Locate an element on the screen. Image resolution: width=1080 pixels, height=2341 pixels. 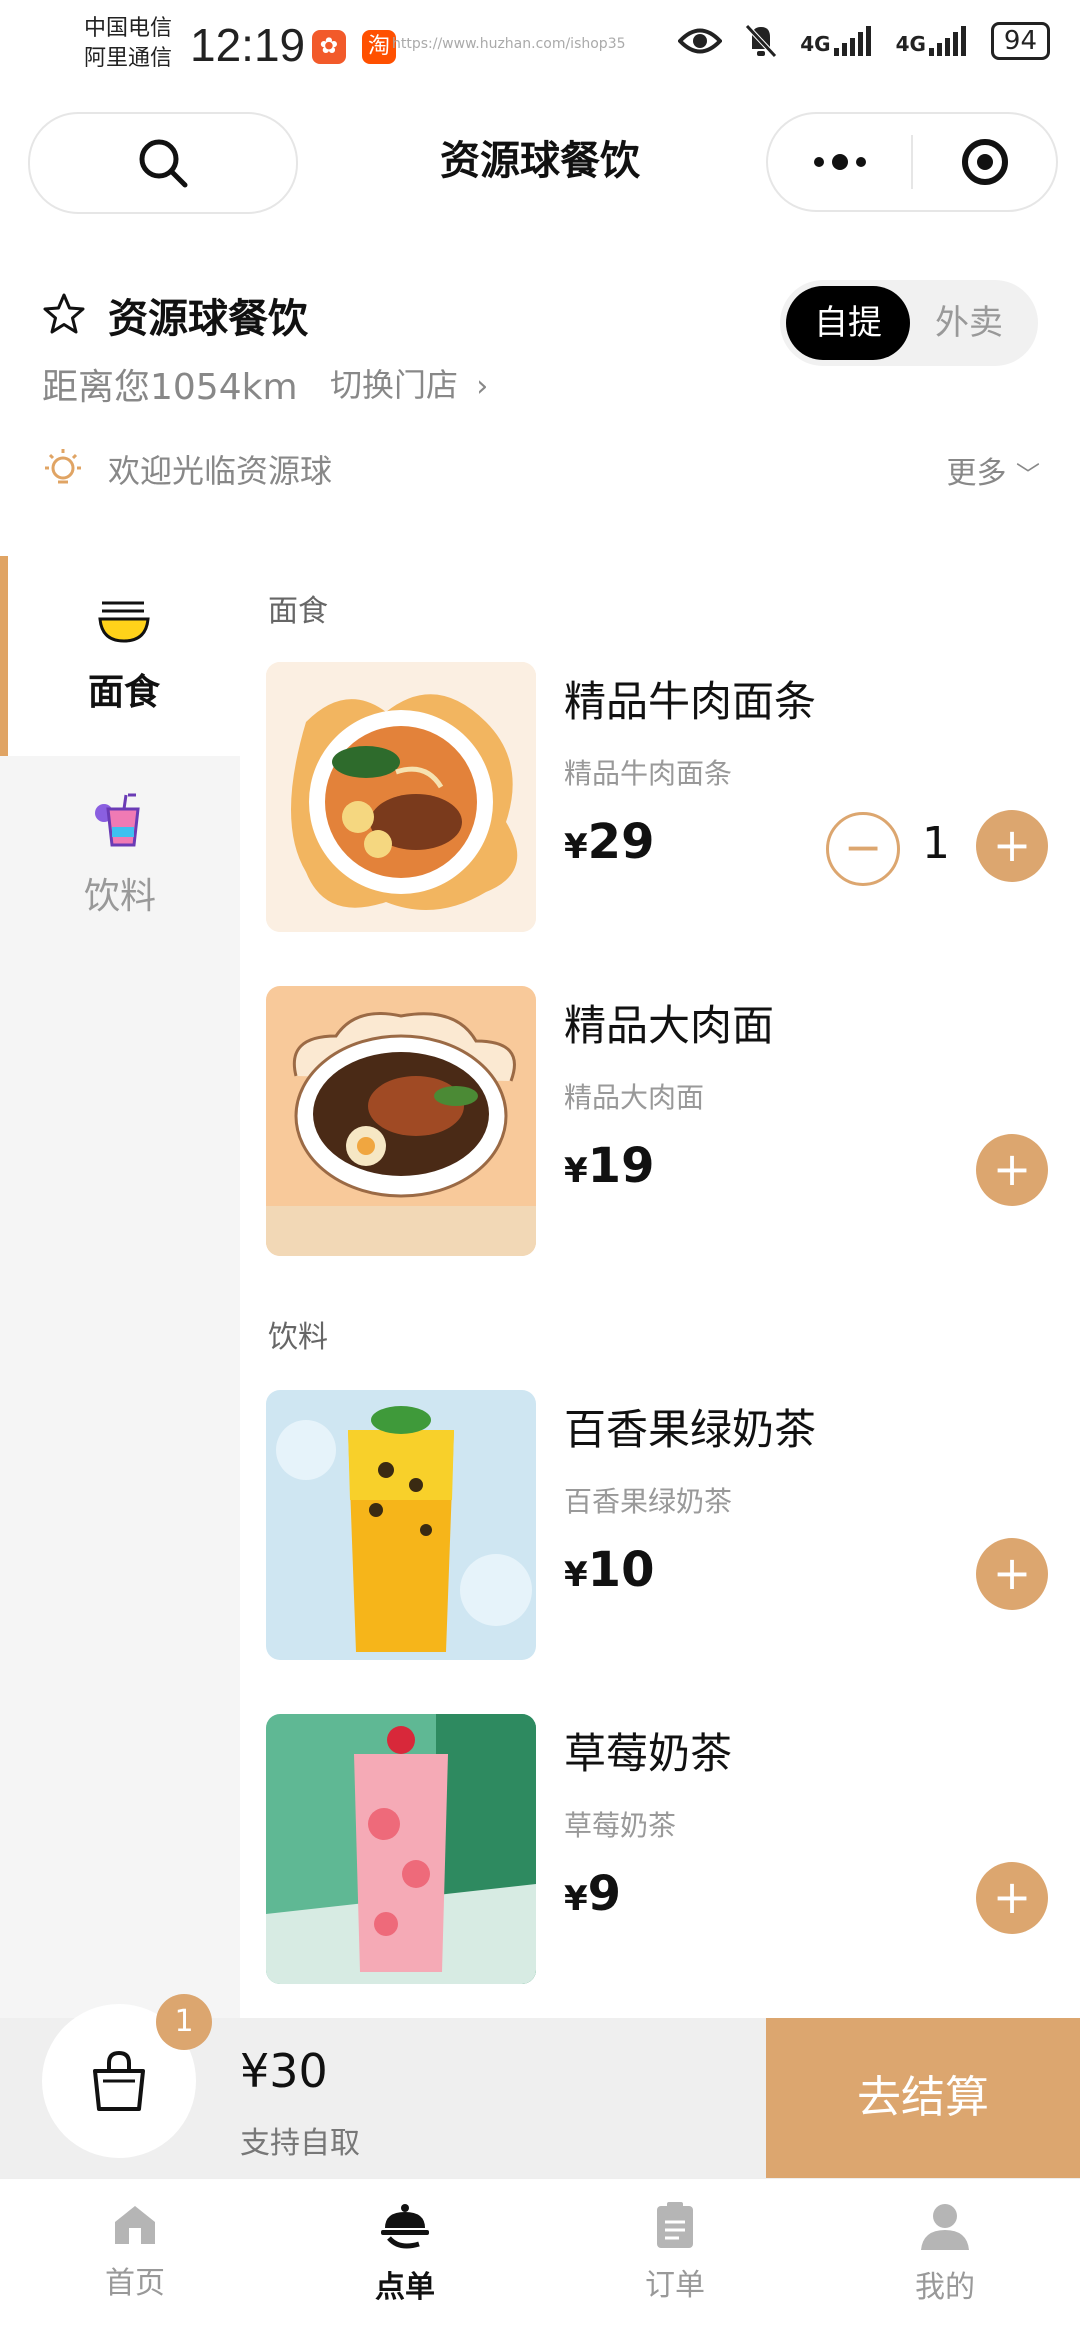
tab-label: 首页 is located at coordinates (135, 2283).